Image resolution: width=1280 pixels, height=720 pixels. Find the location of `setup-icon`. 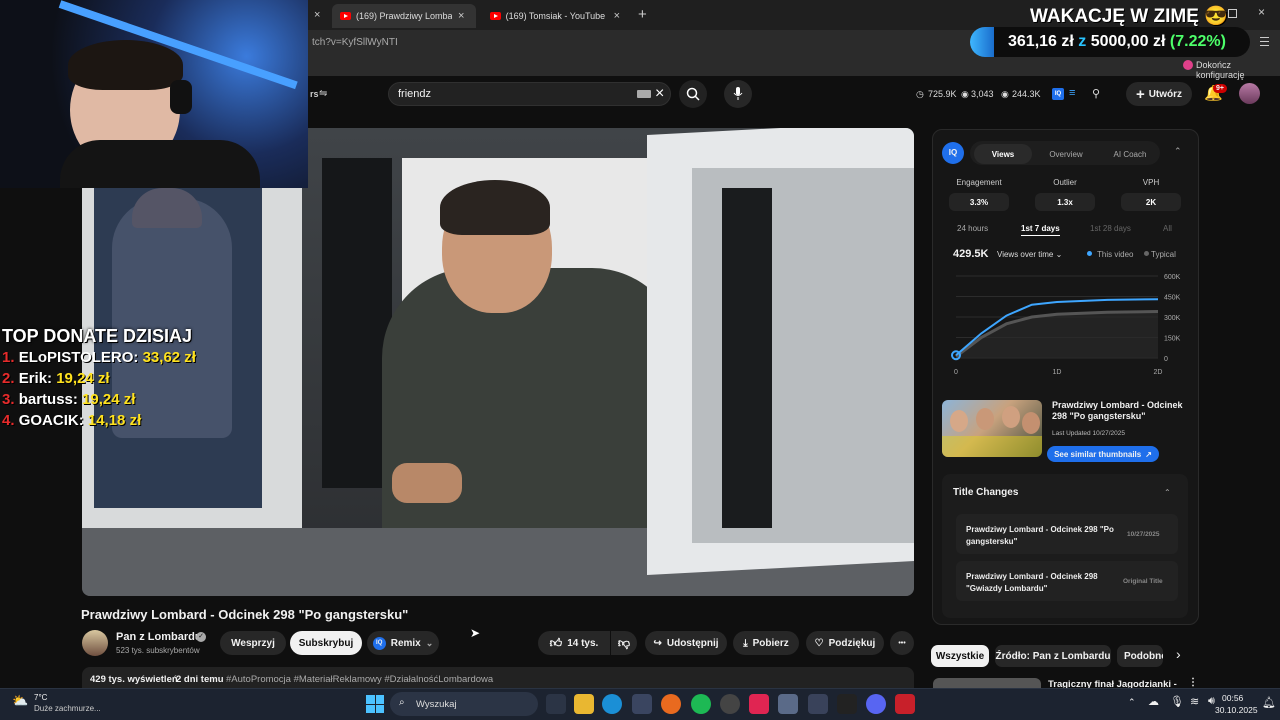

setup-icon is located at coordinates (1188, 65).